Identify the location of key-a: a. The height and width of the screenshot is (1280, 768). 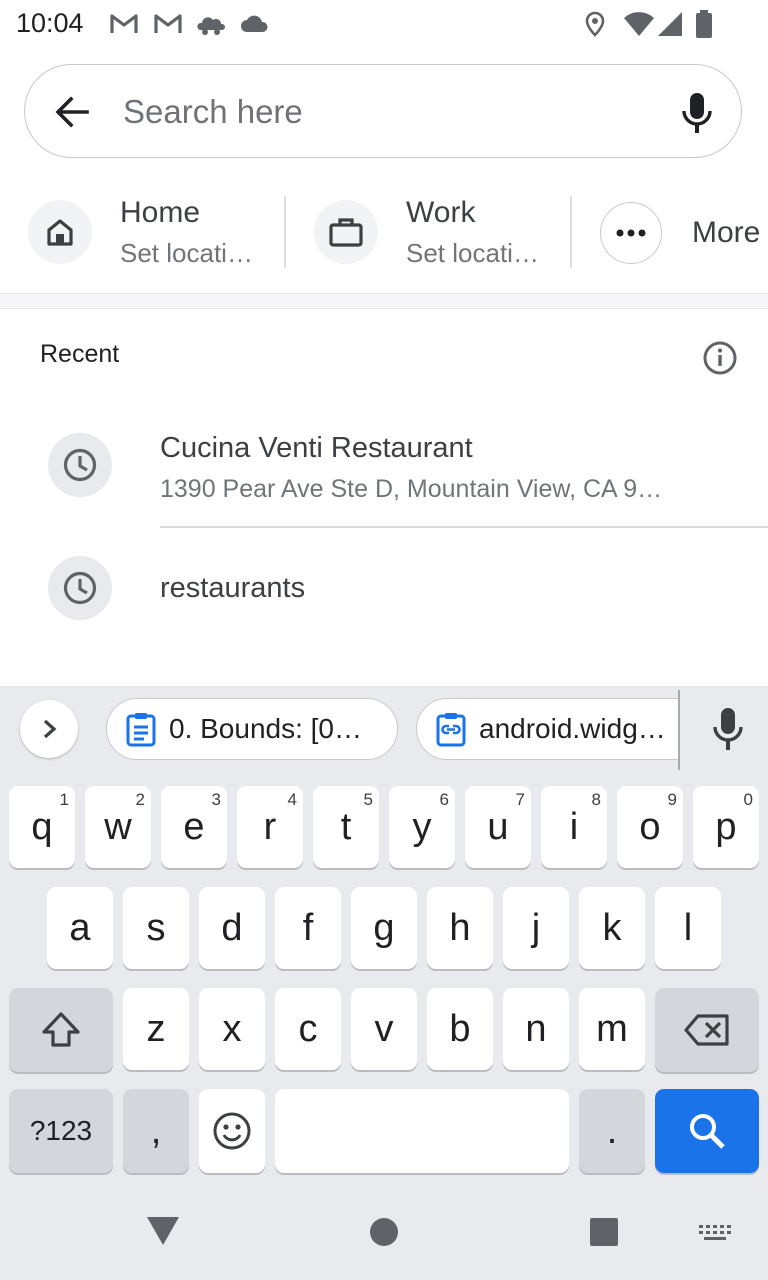
(80, 928).